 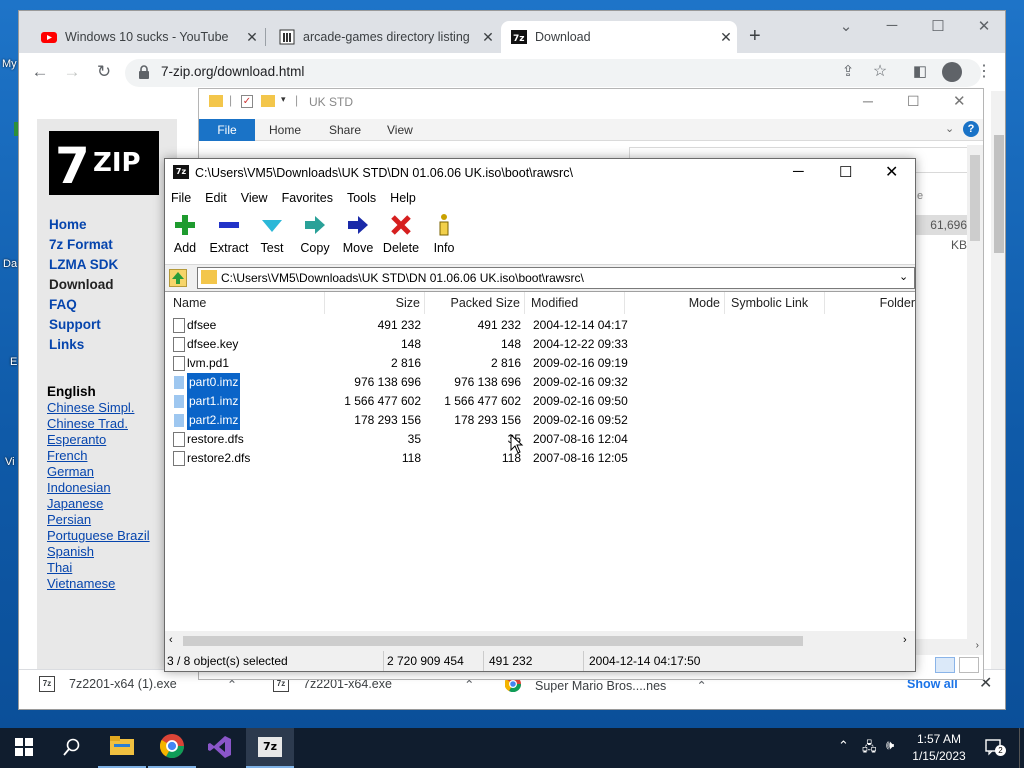 What do you see at coordinates (272, 234) in the screenshot?
I see `test-button: Test` at bounding box center [272, 234].